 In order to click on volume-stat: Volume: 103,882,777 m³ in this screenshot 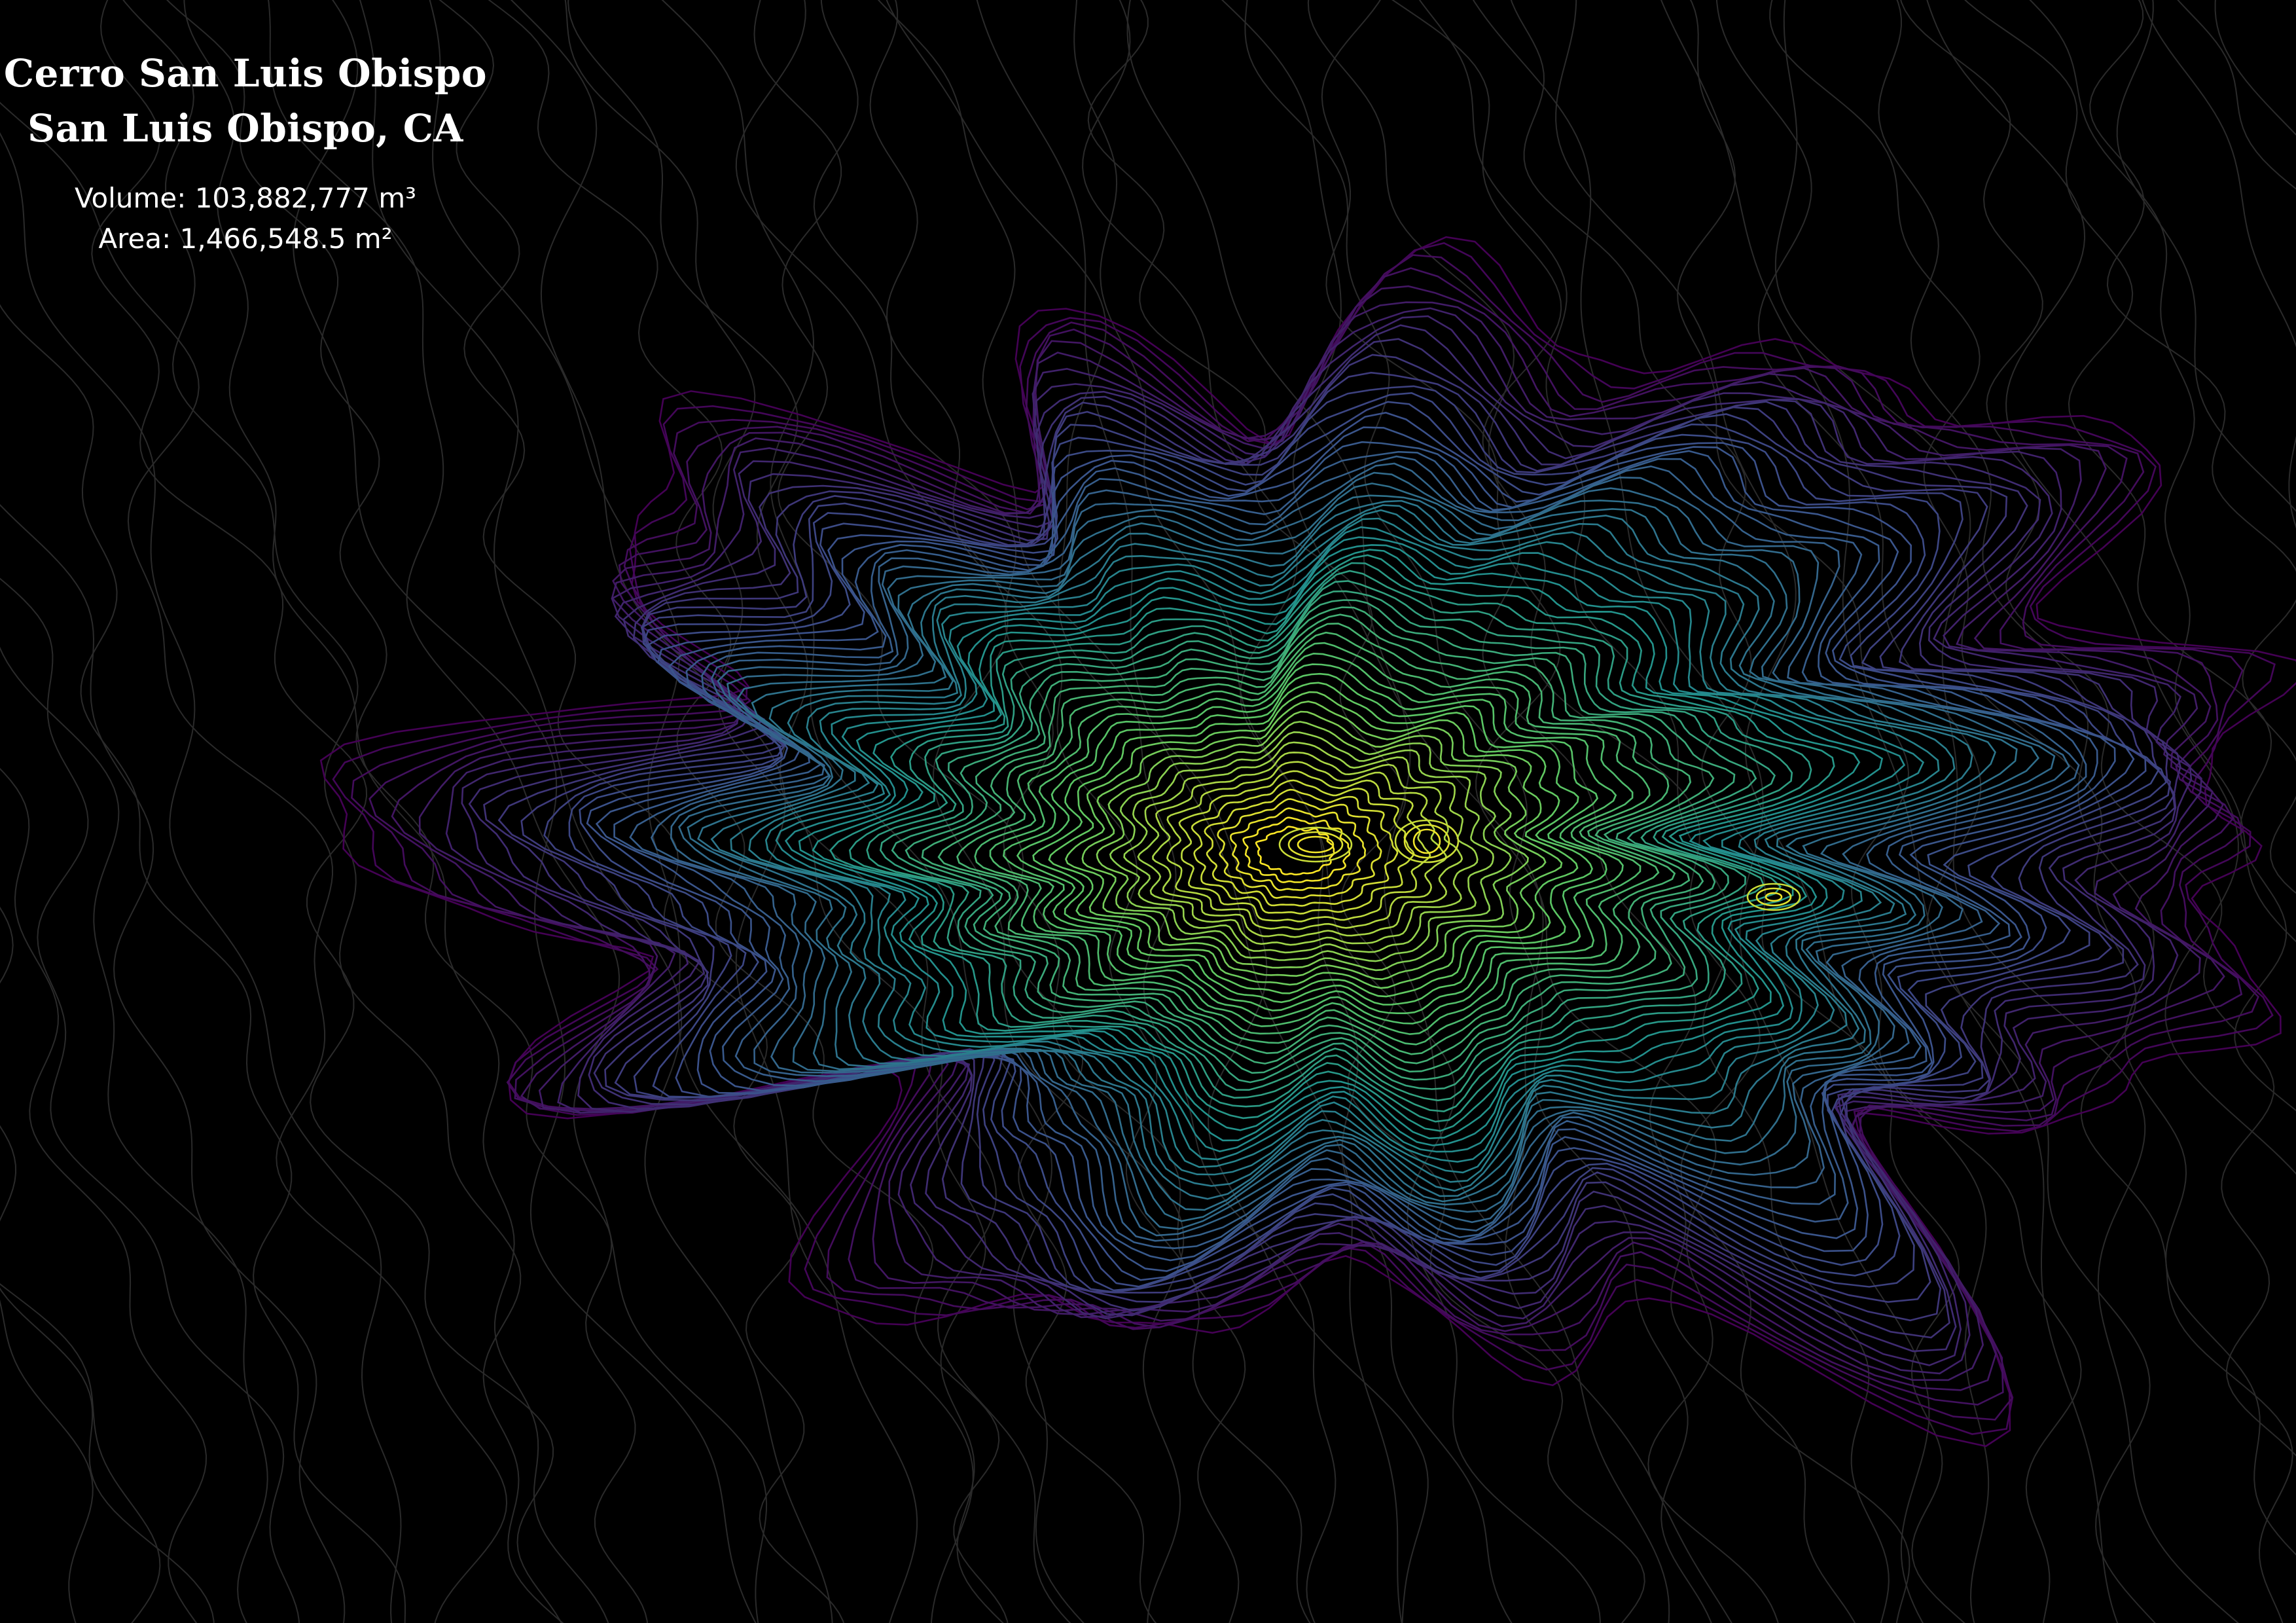, I will do `click(245, 198)`.